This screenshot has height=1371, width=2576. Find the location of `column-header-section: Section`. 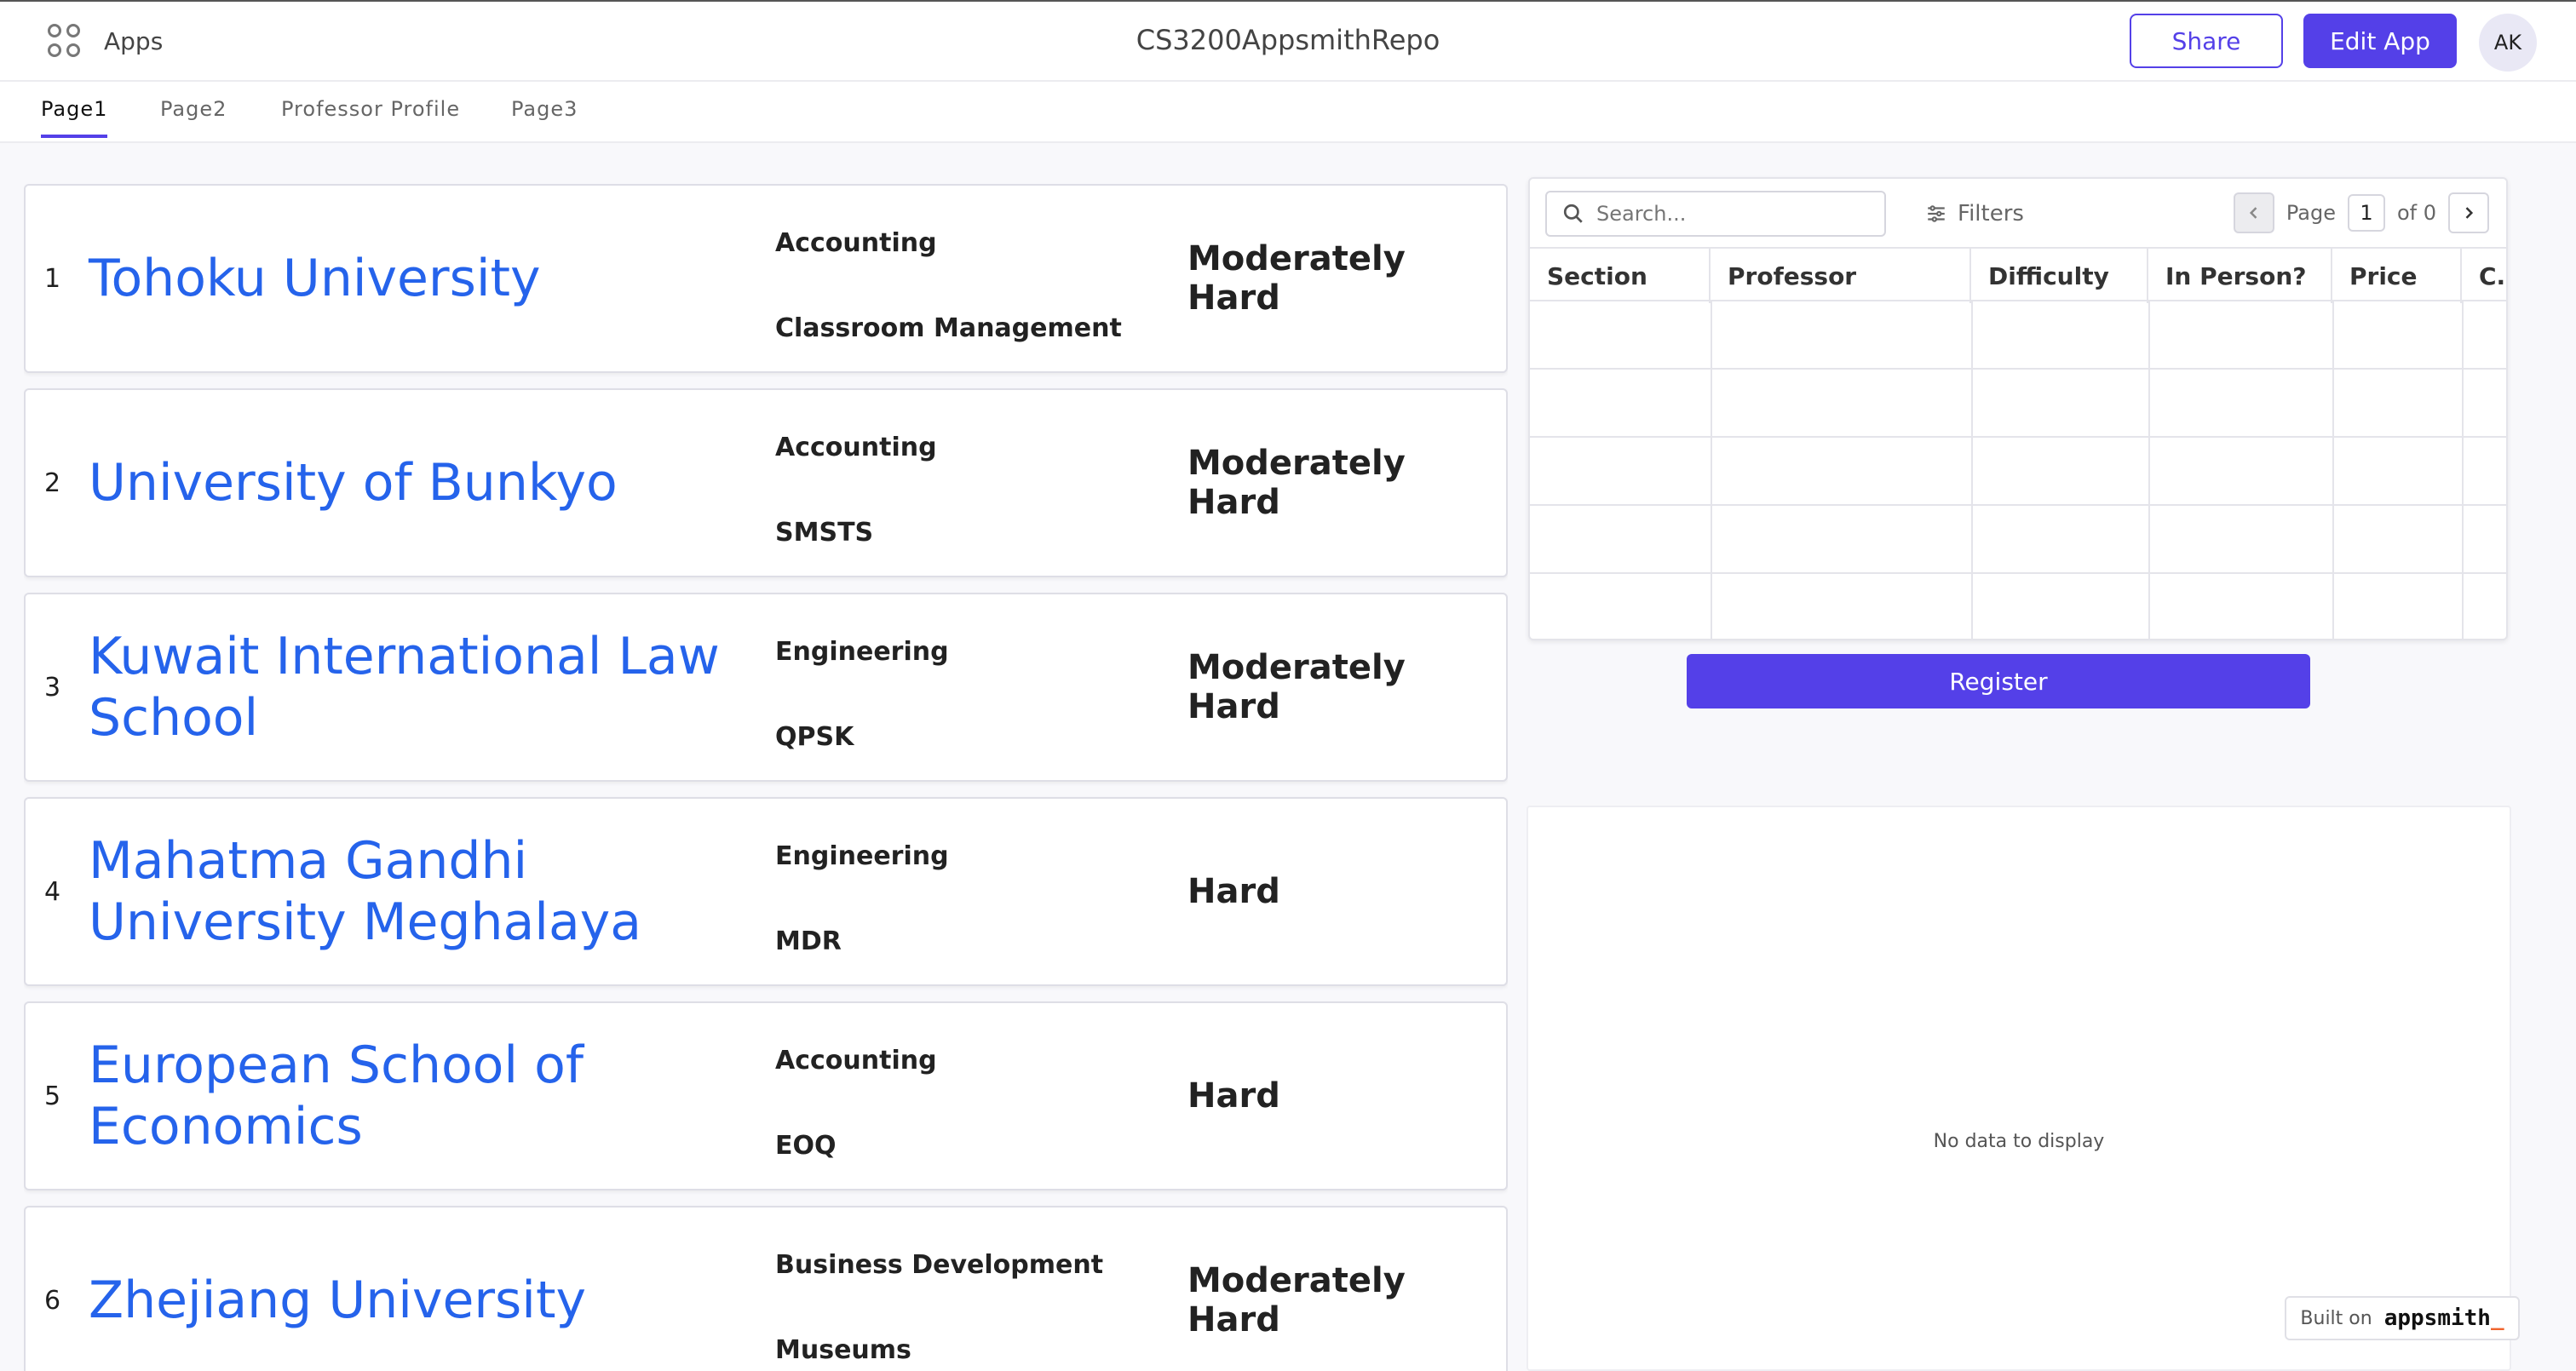

column-header-section: Section is located at coordinates (1621, 276).